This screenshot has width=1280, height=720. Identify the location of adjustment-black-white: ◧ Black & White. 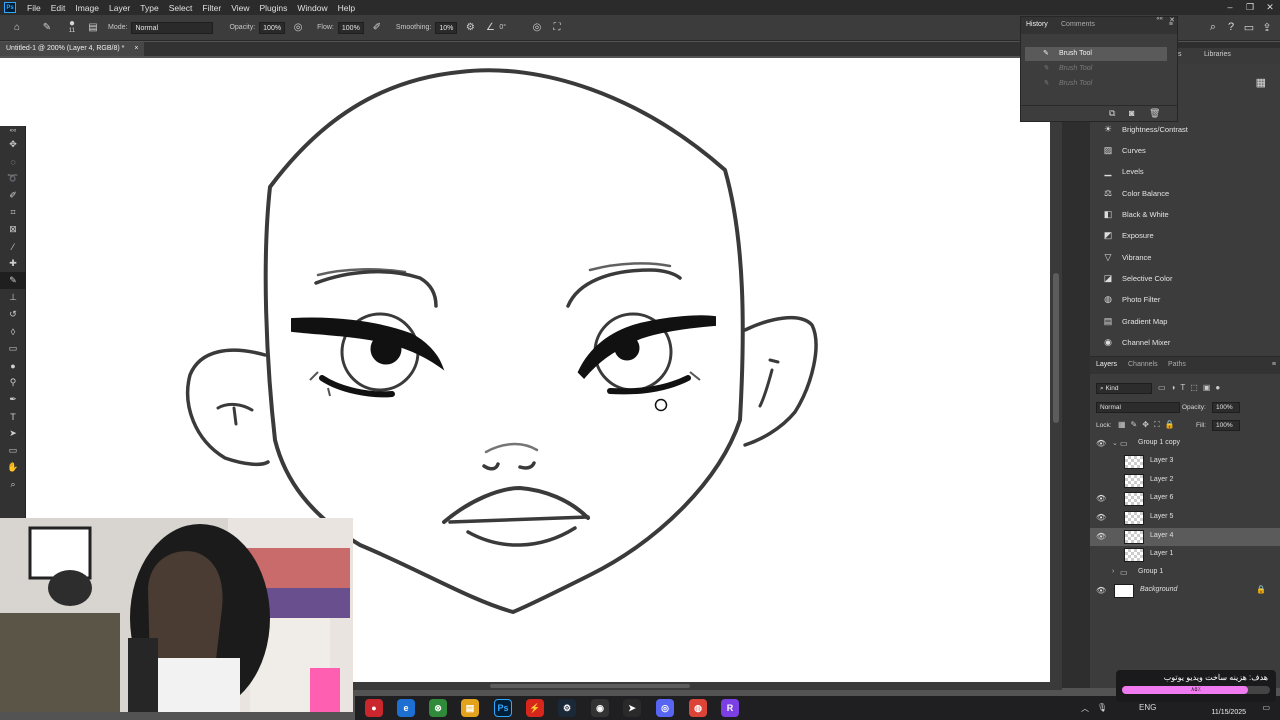
(1135, 214).